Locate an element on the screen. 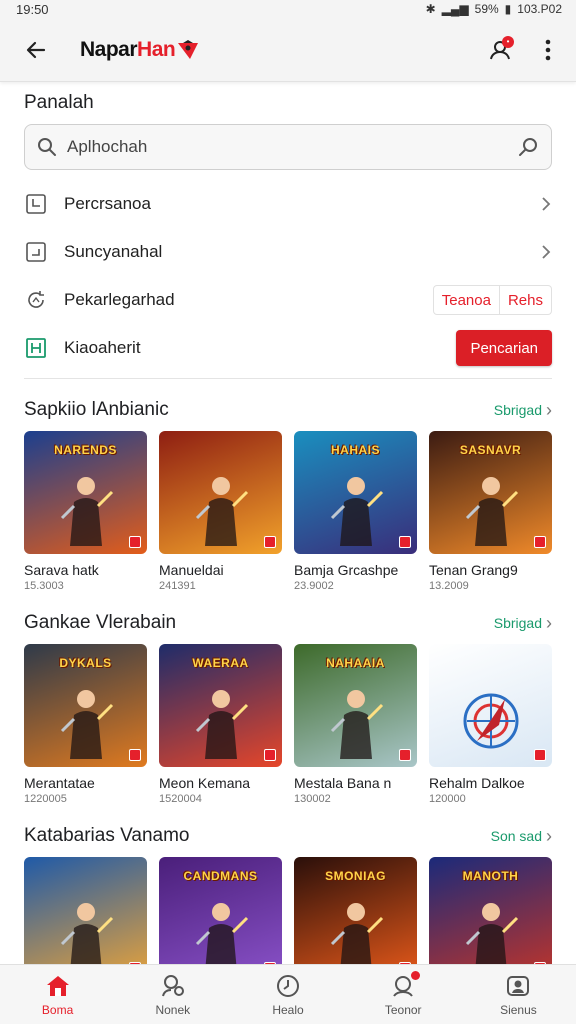 The width and height of the screenshot is (576, 1024). nav-item-sienus: Sienus is located at coordinates (518, 994).